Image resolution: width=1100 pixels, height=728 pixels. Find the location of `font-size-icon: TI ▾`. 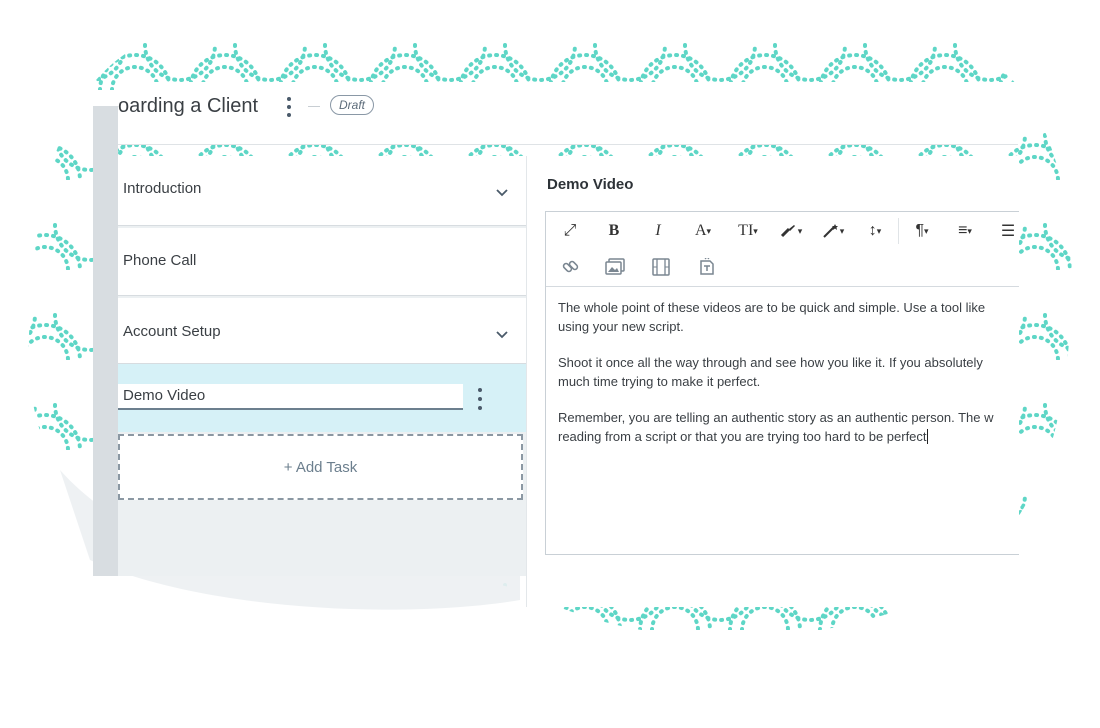

font-size-icon: TI ▾ is located at coordinates (748, 231).